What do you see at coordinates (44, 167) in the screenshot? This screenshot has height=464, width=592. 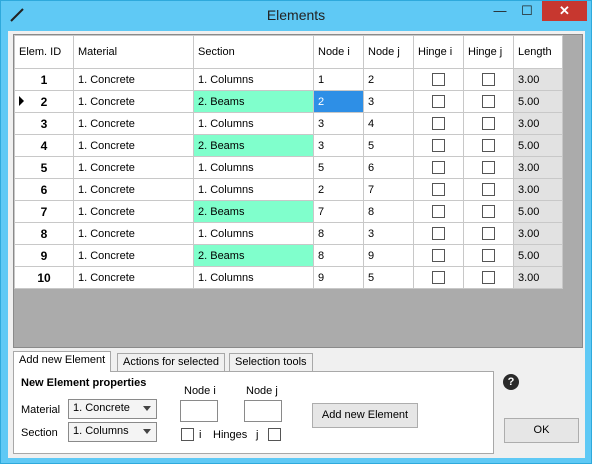 I see `cell-id: 5` at bounding box center [44, 167].